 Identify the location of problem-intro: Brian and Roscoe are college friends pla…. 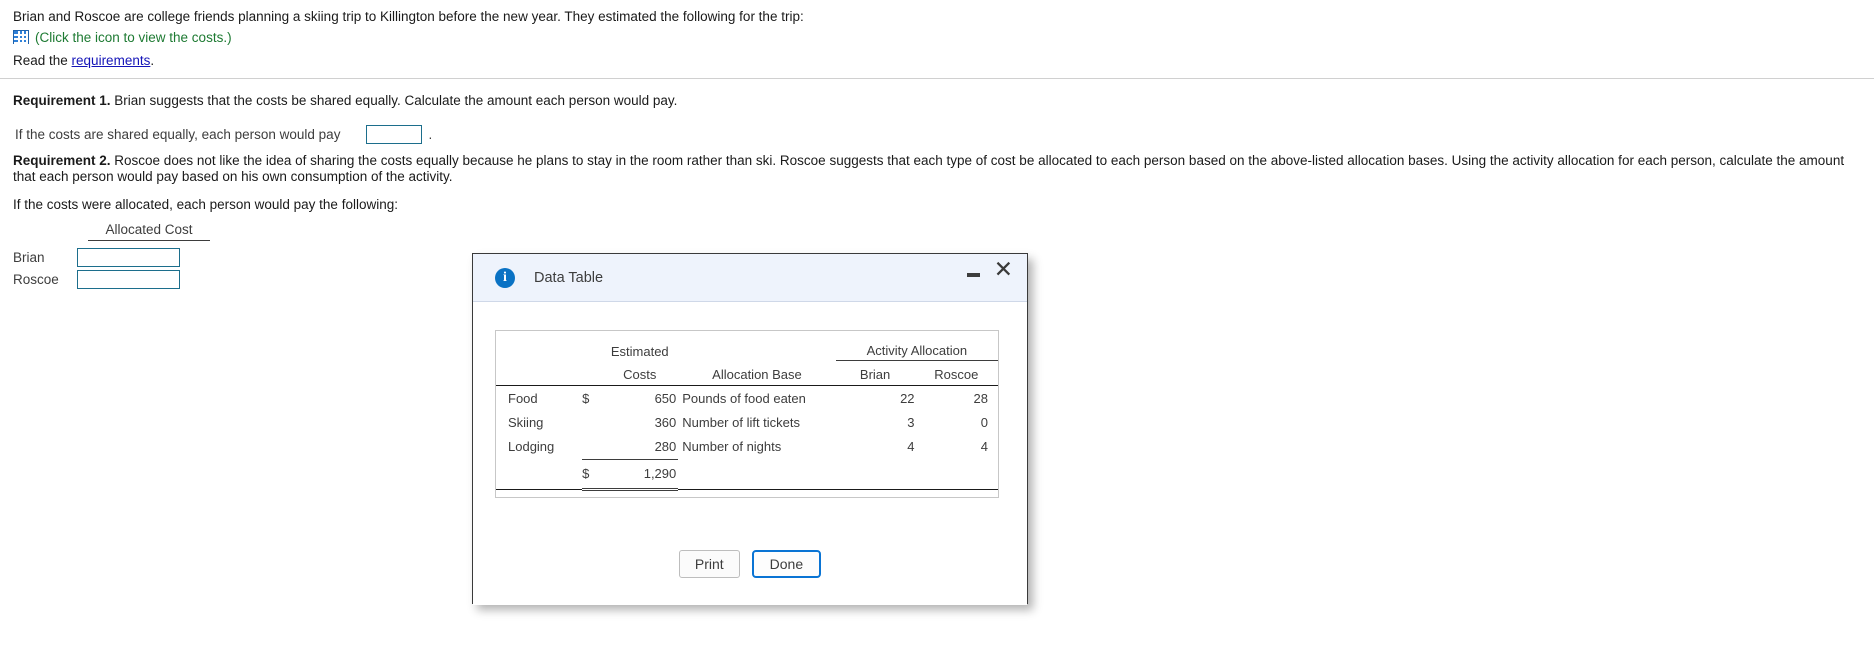
(408, 16).